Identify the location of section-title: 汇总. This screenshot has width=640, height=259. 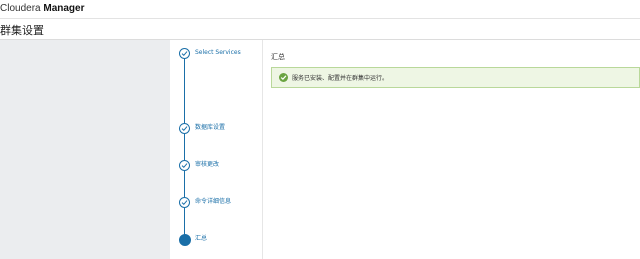
(278, 57).